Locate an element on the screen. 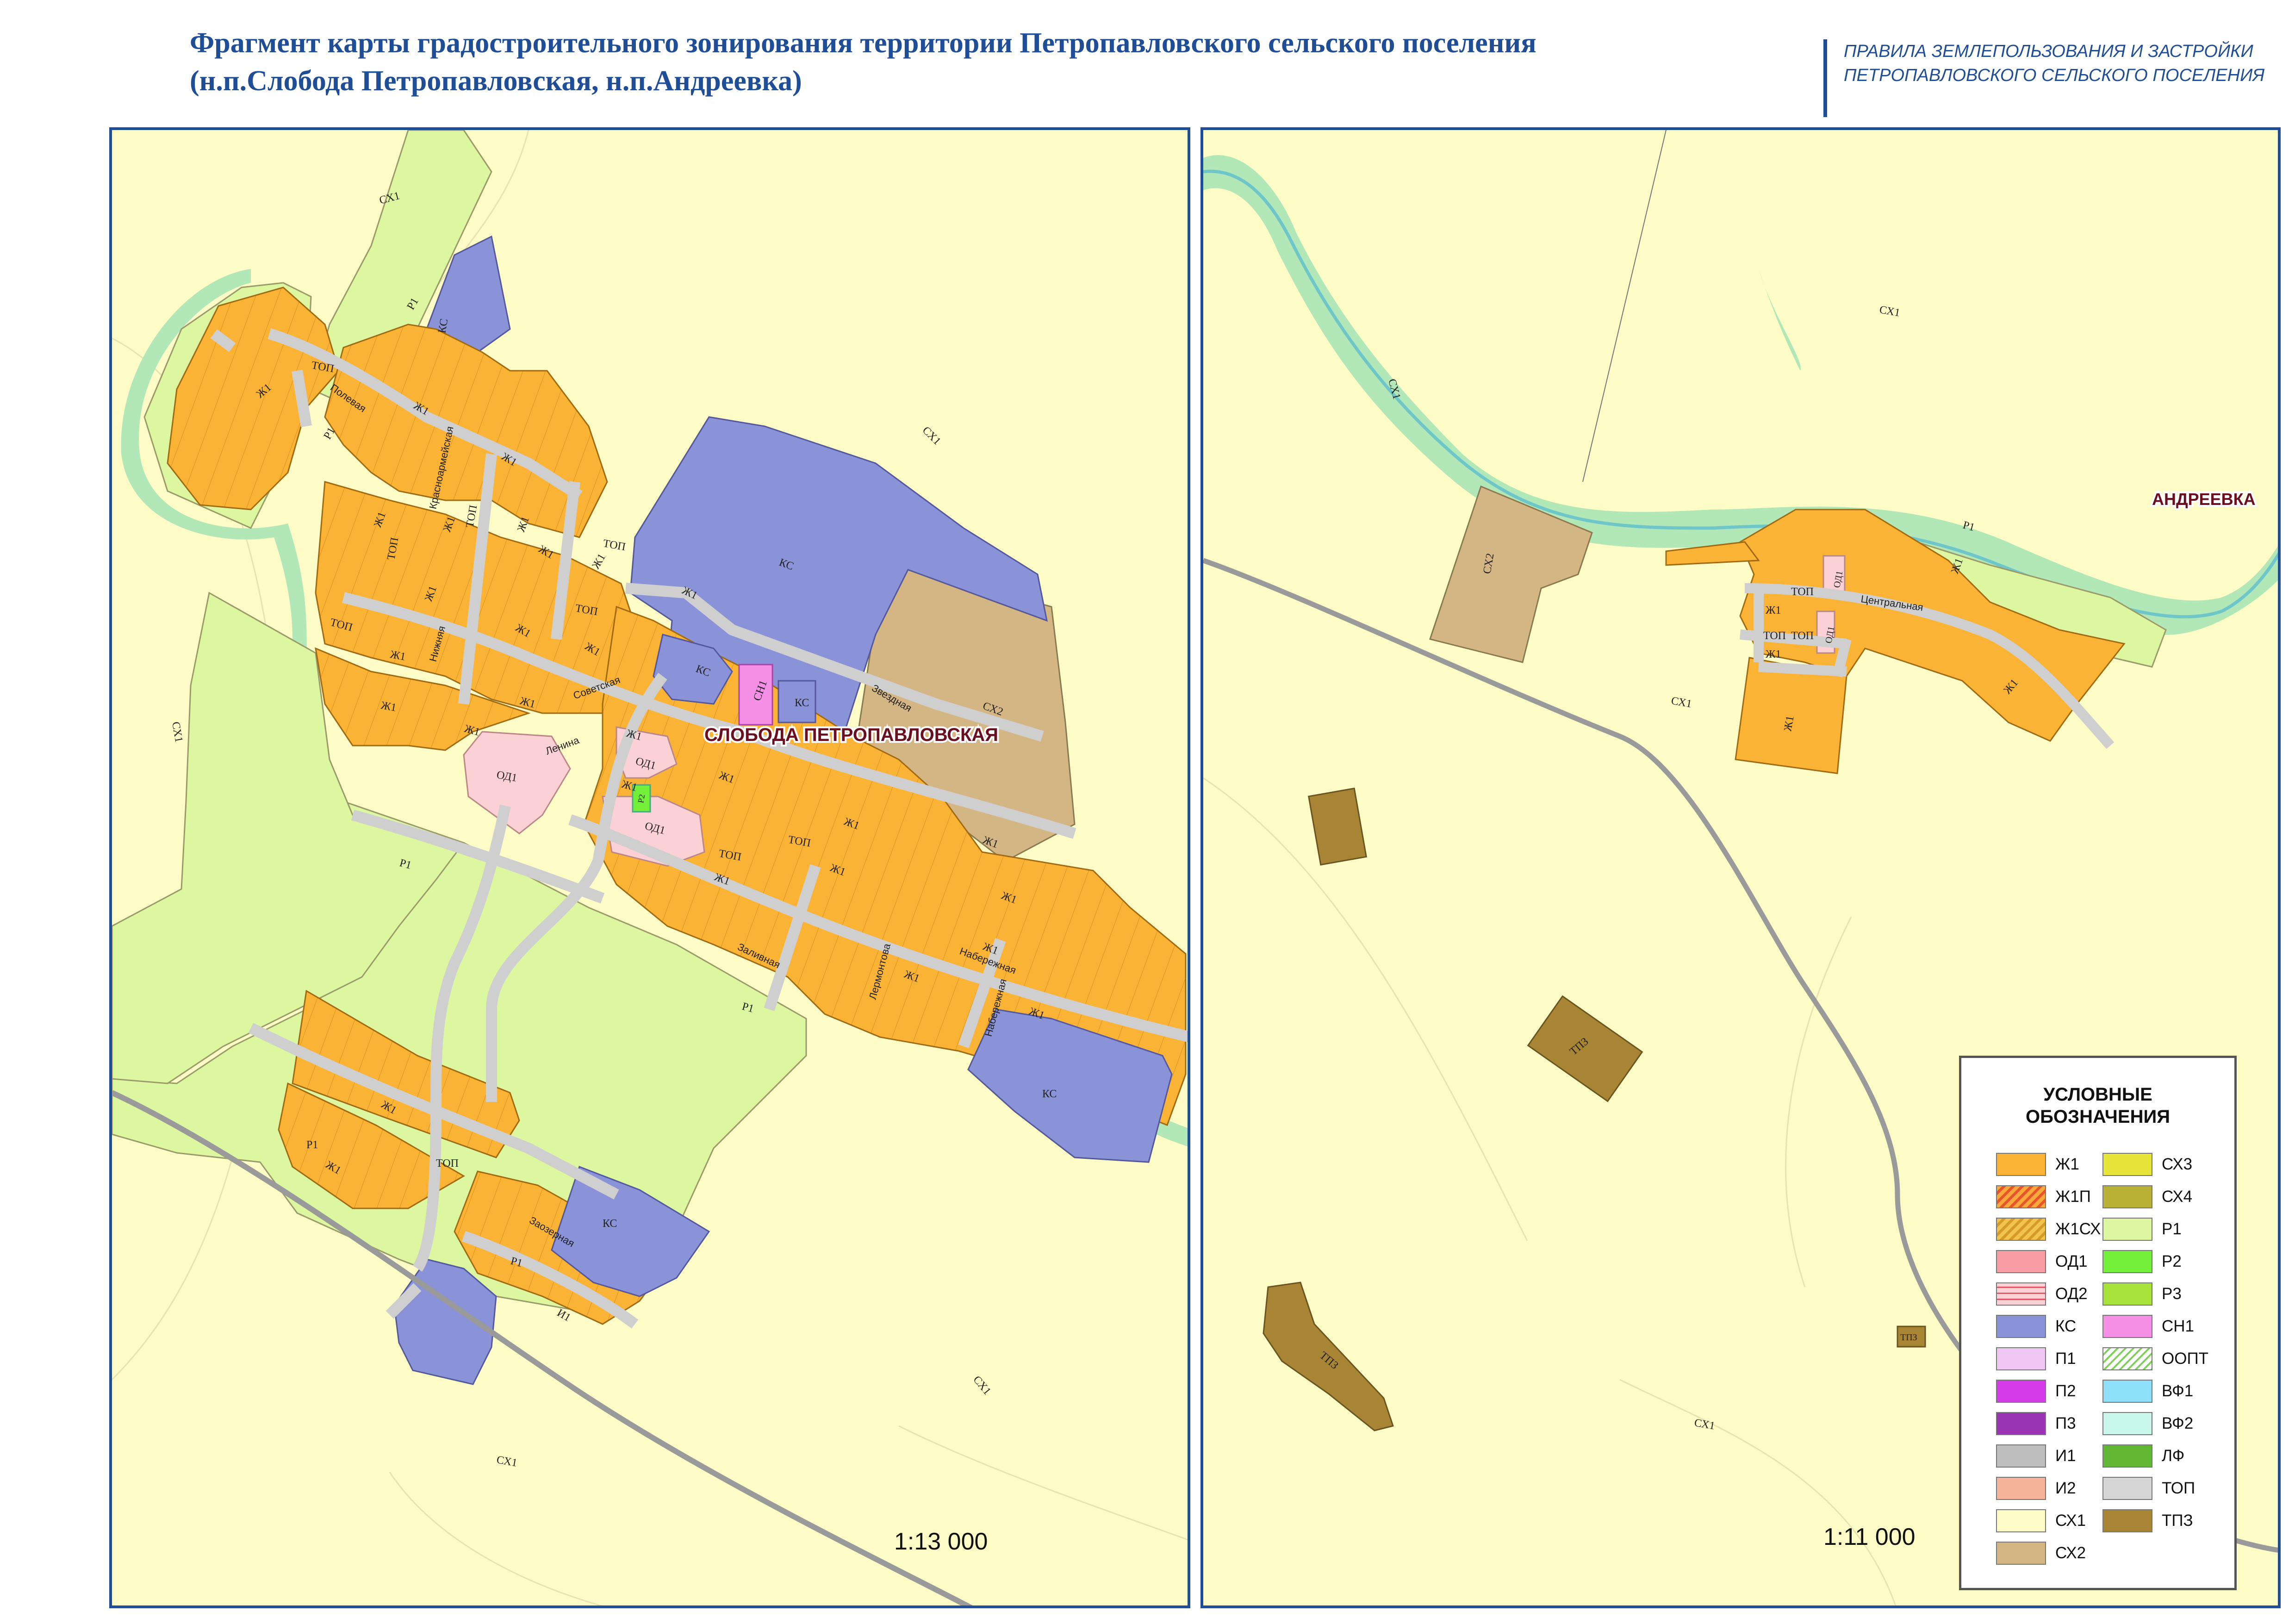 The width and height of the screenshot is (2295, 1624). legend-label: СХ4 is located at coordinates (2177, 1197).